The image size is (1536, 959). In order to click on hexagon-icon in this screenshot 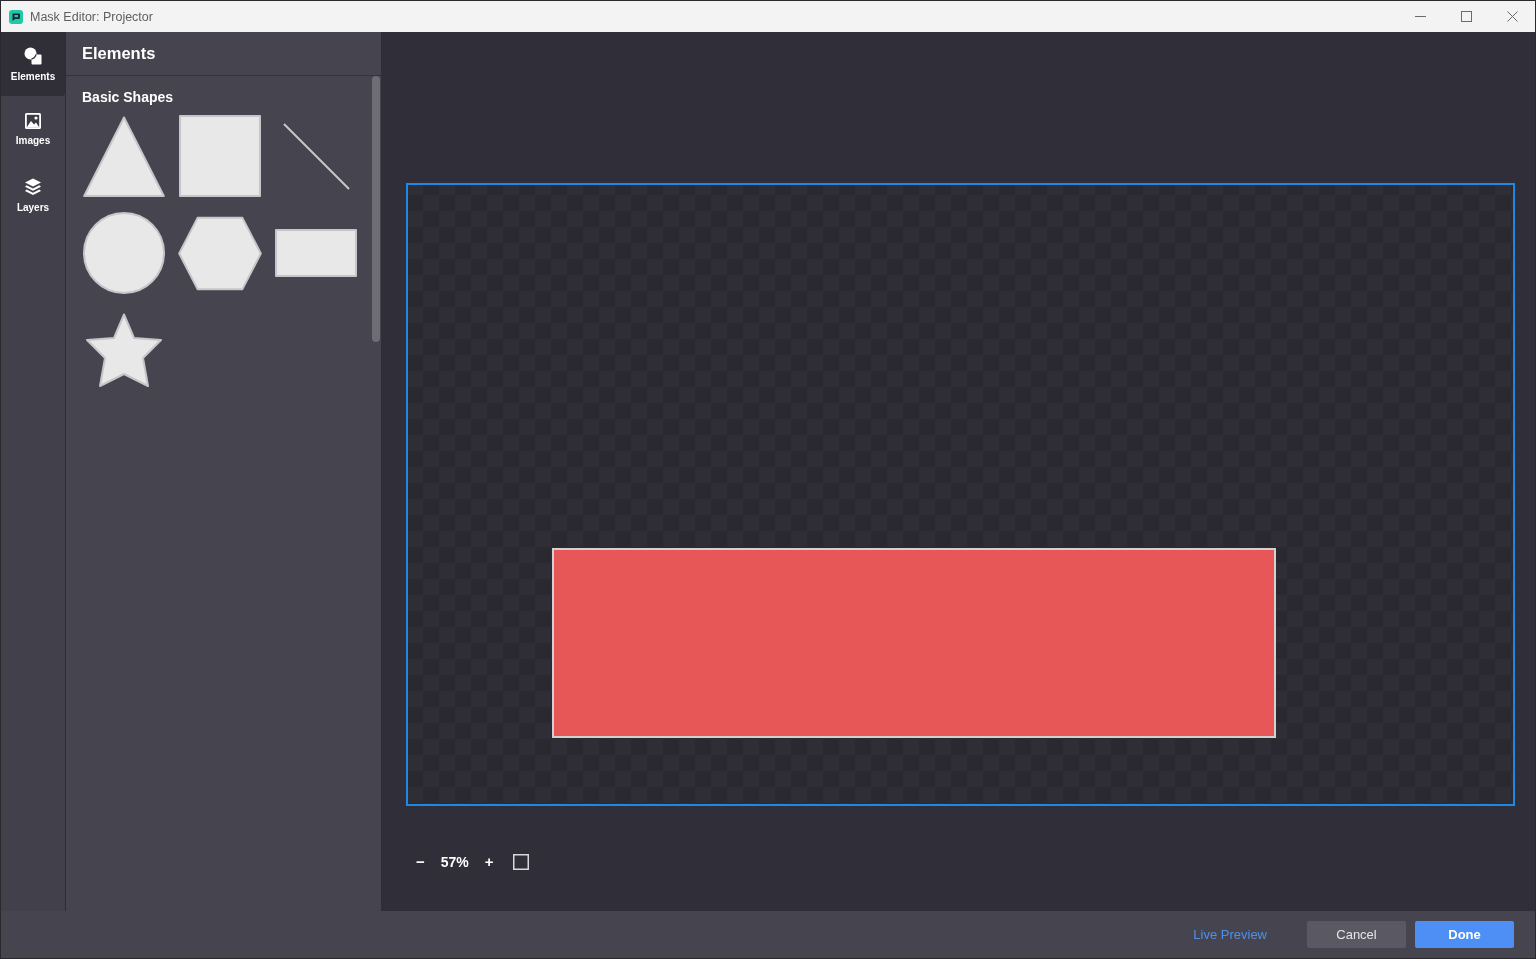, I will do `click(220, 253)`.